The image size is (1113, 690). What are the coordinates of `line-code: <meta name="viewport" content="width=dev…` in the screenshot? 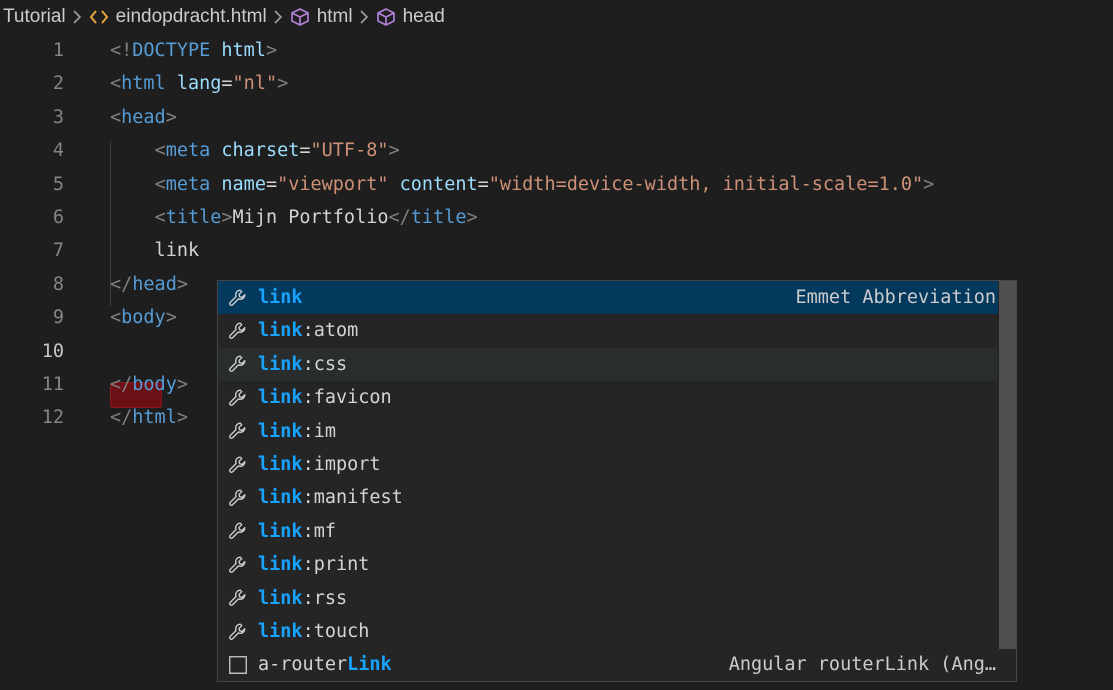 It's located at (522, 184).